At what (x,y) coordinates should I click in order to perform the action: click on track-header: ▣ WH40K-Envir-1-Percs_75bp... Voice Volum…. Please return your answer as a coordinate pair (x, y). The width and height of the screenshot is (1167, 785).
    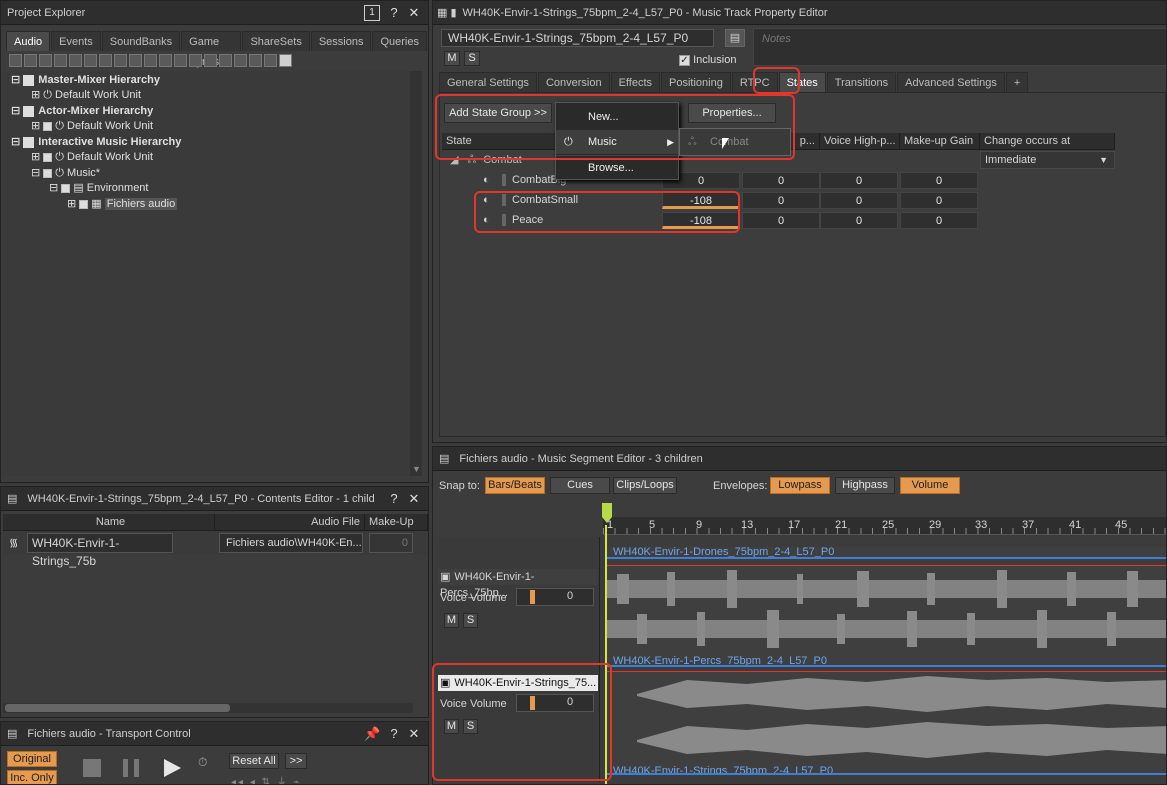
    Looking at the image, I should click on (518, 612).